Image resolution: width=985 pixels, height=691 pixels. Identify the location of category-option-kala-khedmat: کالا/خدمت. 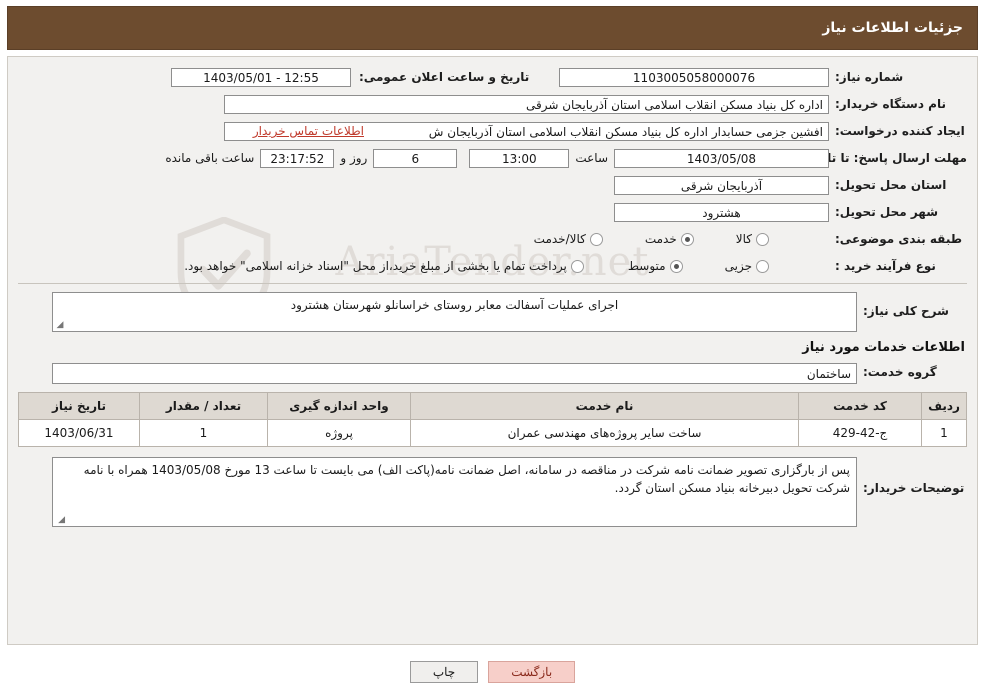
(567, 239).